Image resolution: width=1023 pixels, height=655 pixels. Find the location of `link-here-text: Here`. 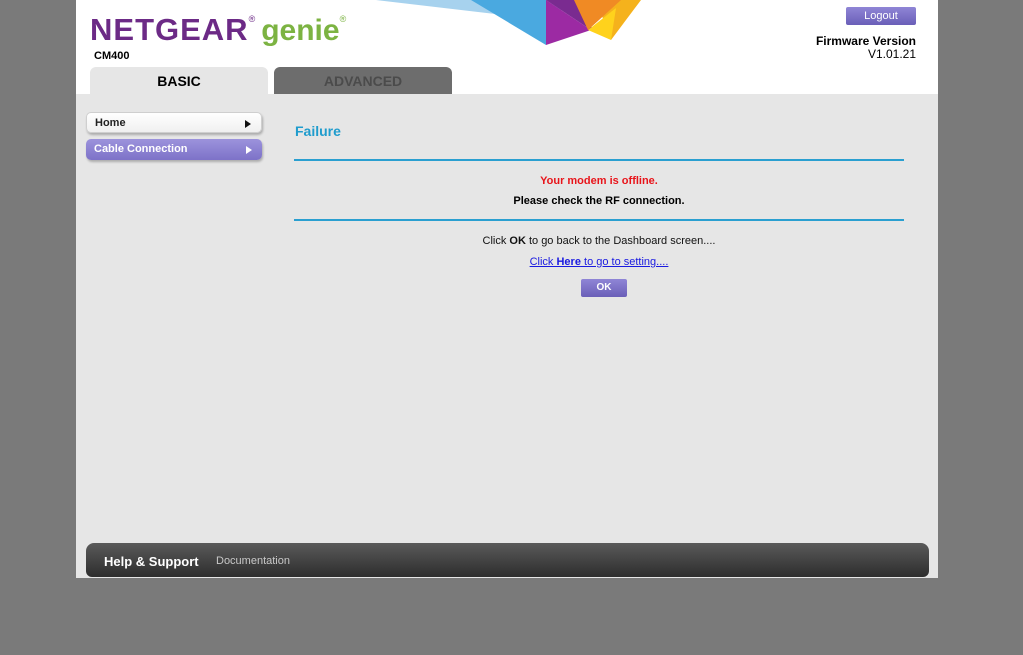

link-here-text: Here is located at coordinates (568, 262).